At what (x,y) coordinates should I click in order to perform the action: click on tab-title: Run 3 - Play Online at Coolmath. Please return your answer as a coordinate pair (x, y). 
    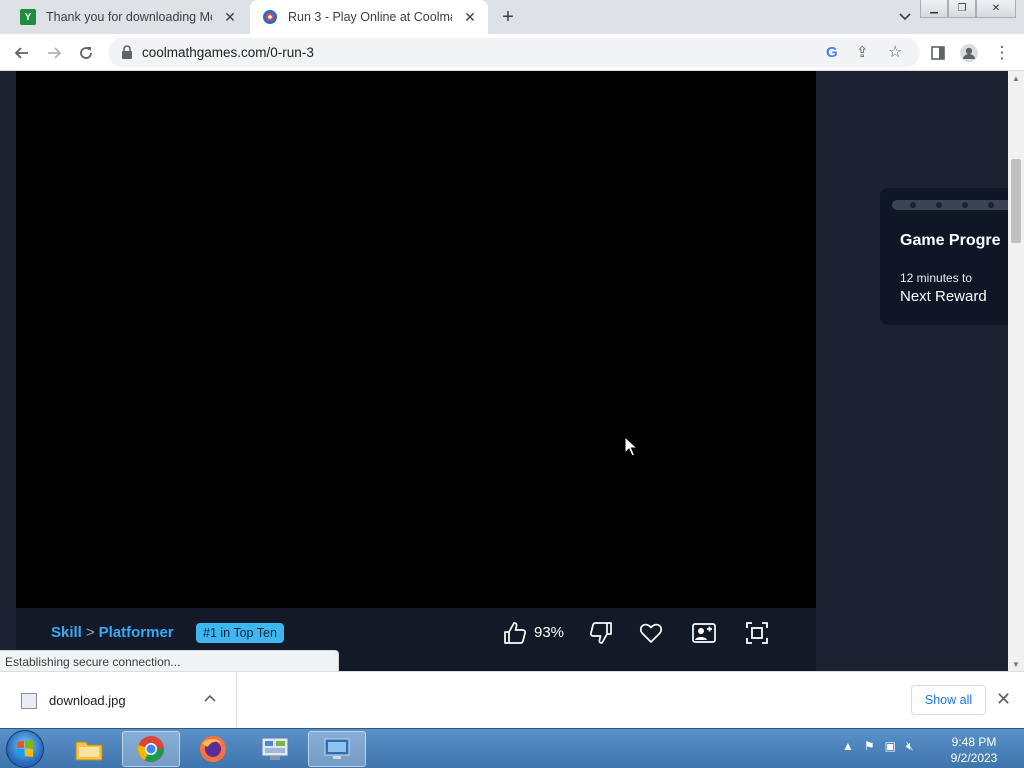
    Looking at the image, I should click on (370, 17).